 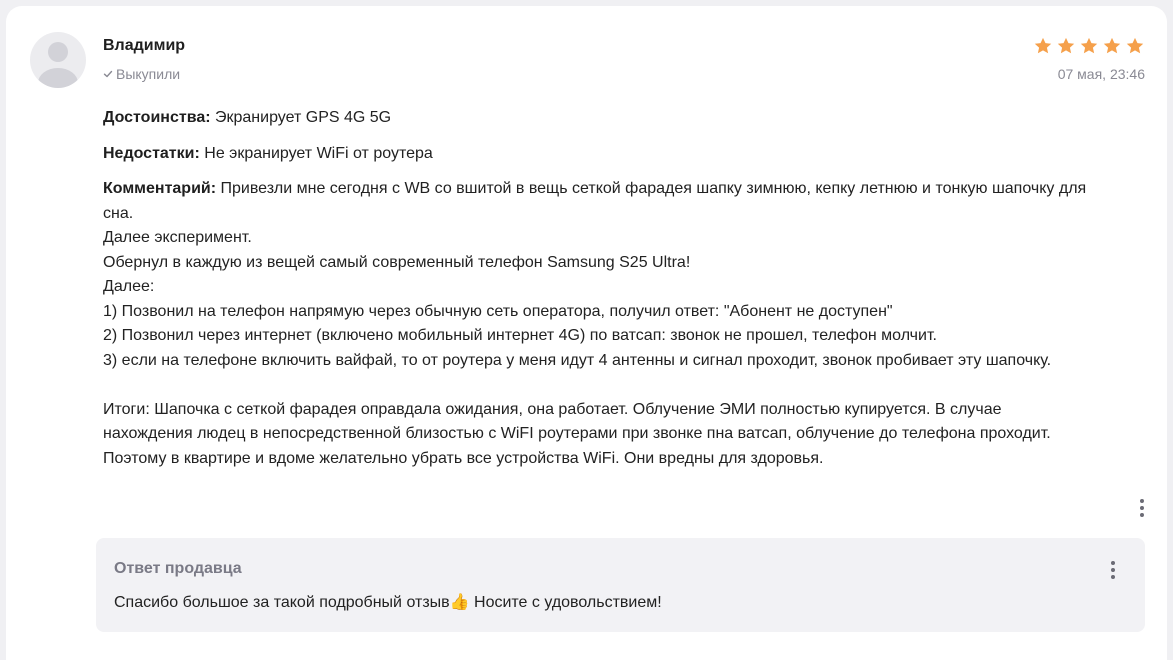 I want to click on review-date: 07 мая, 23:46, so click(x=1101, y=74).